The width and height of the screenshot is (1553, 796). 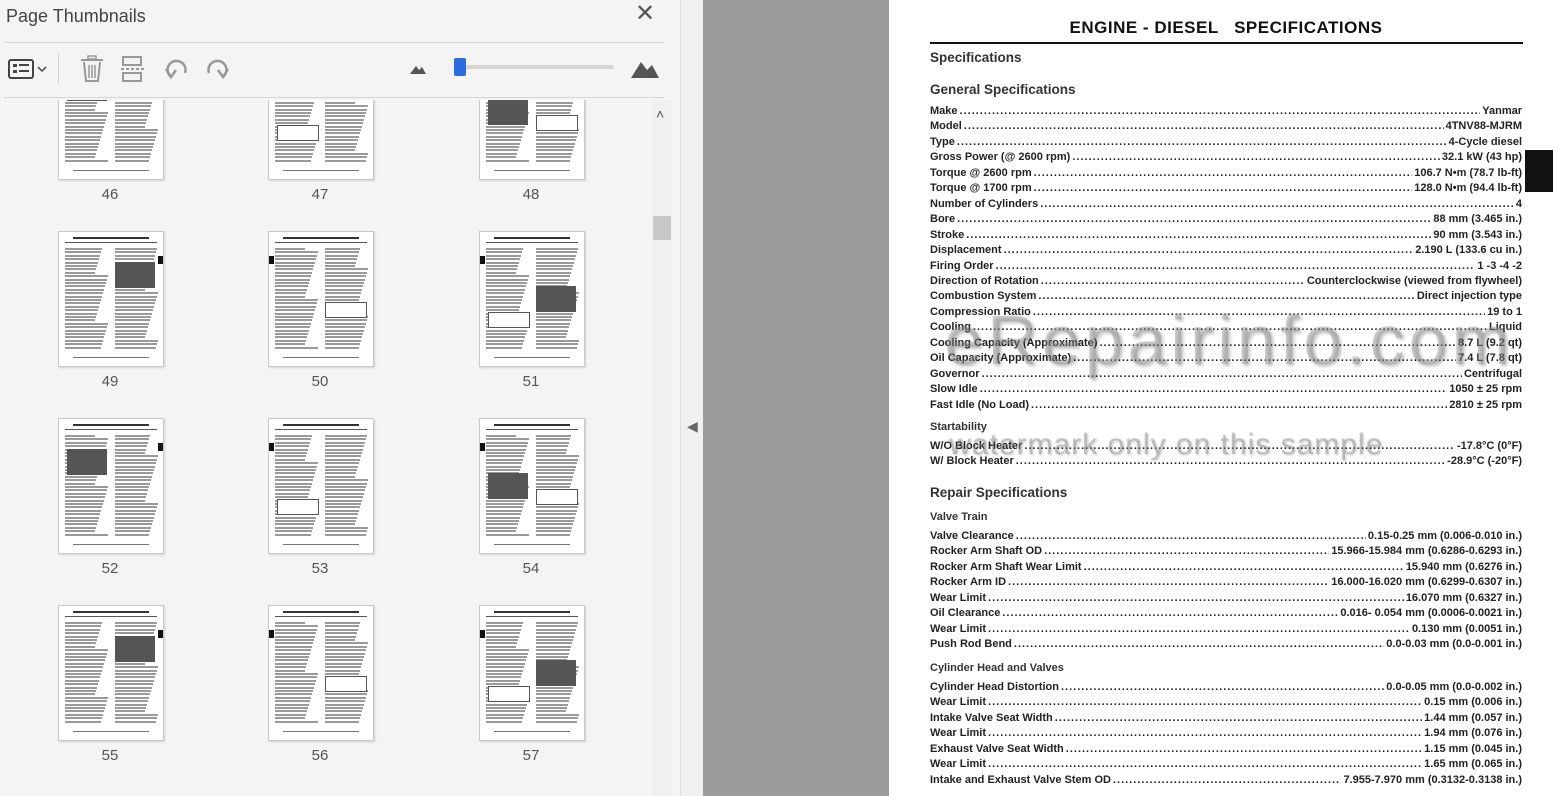 What do you see at coordinates (460, 67) in the screenshot?
I see `slider-thumb` at bounding box center [460, 67].